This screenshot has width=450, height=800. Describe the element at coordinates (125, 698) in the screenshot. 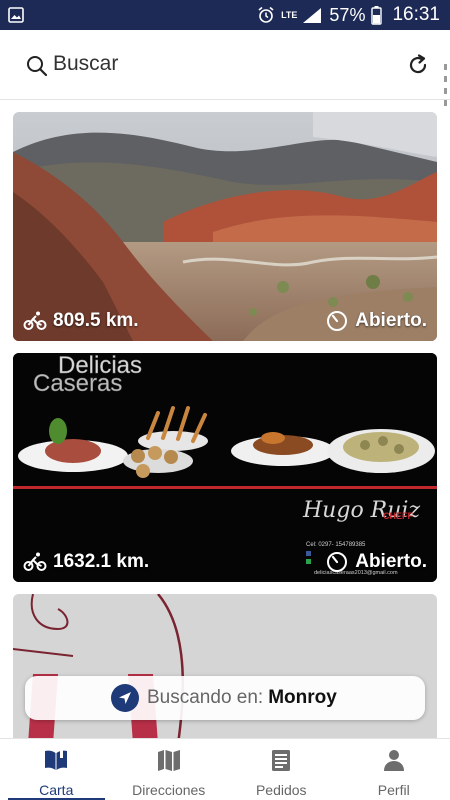

I see `navigation-arrow-icon` at that location.